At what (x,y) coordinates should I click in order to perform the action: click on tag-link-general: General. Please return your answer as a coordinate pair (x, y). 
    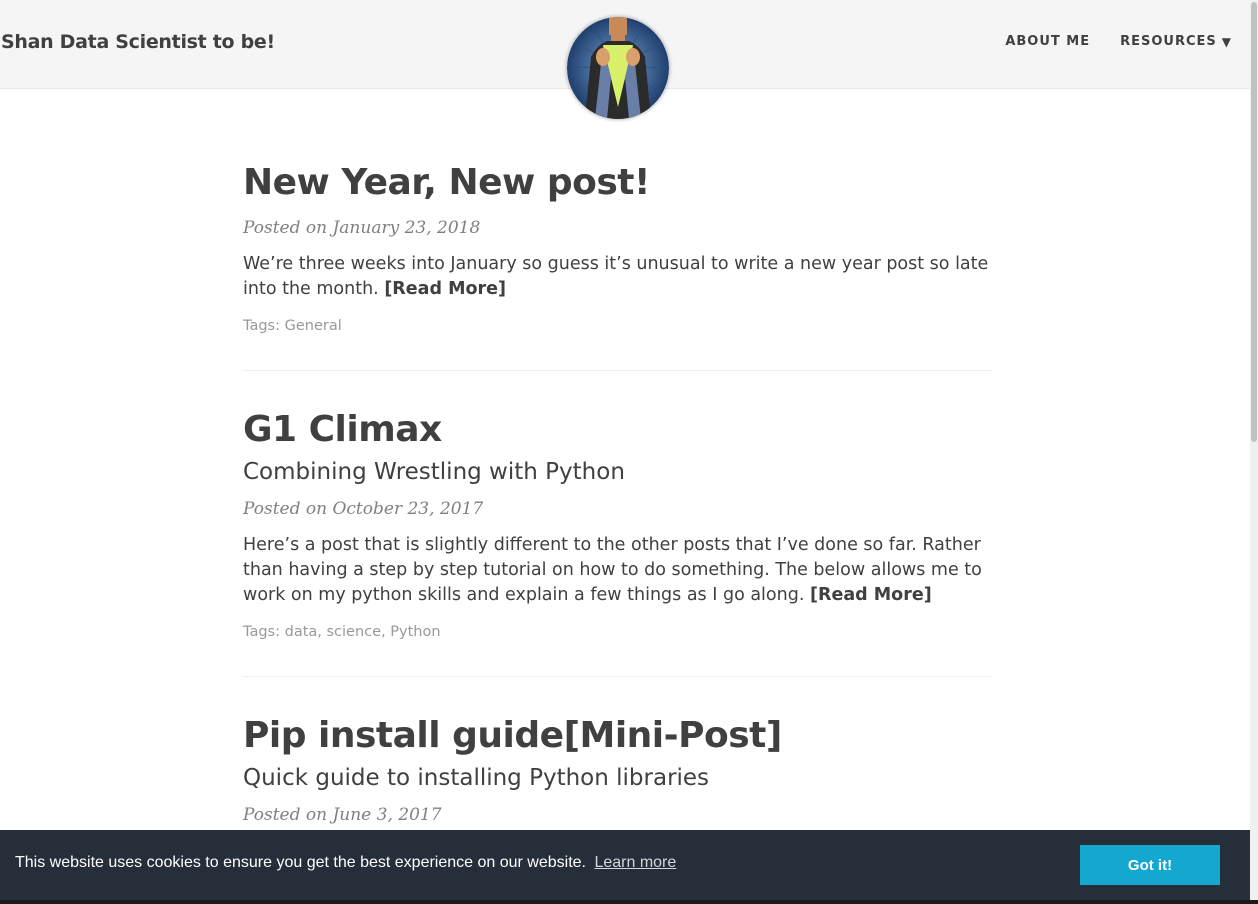
    Looking at the image, I should click on (313, 326).